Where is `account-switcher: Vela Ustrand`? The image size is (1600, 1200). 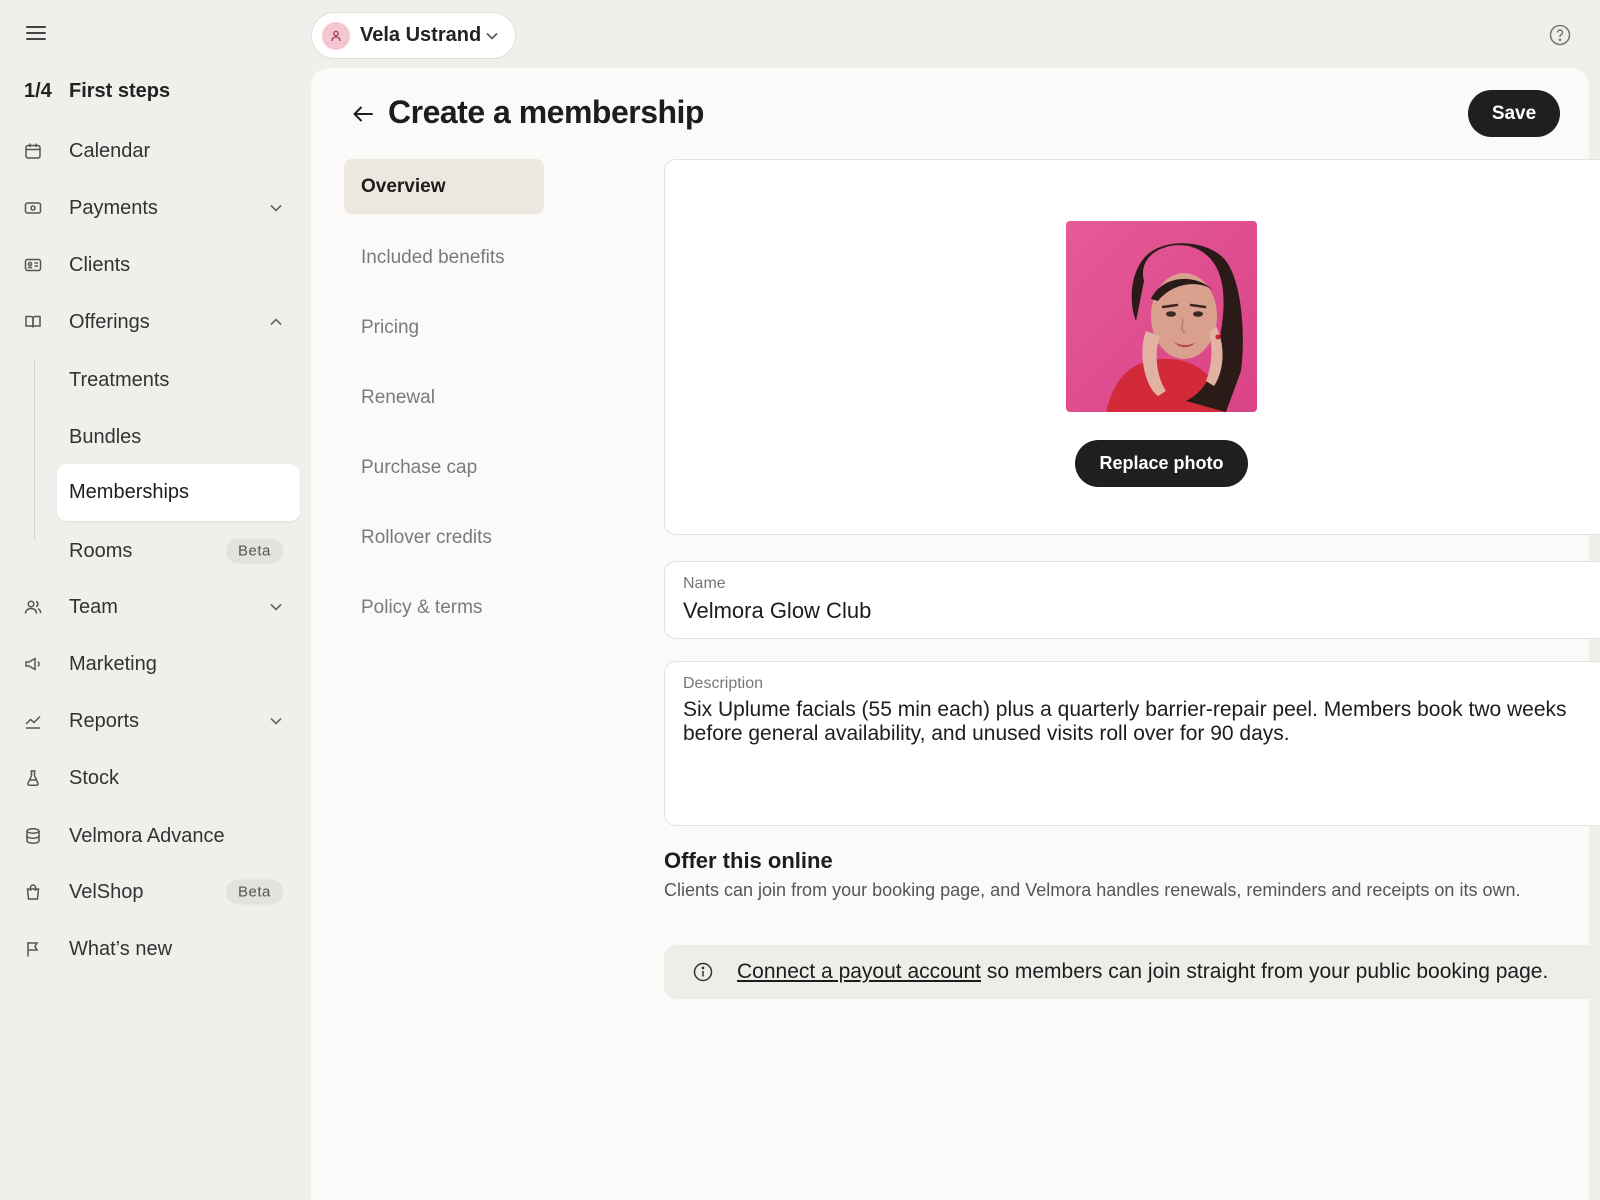
account-switcher: Vela Ustrand is located at coordinates (413, 35).